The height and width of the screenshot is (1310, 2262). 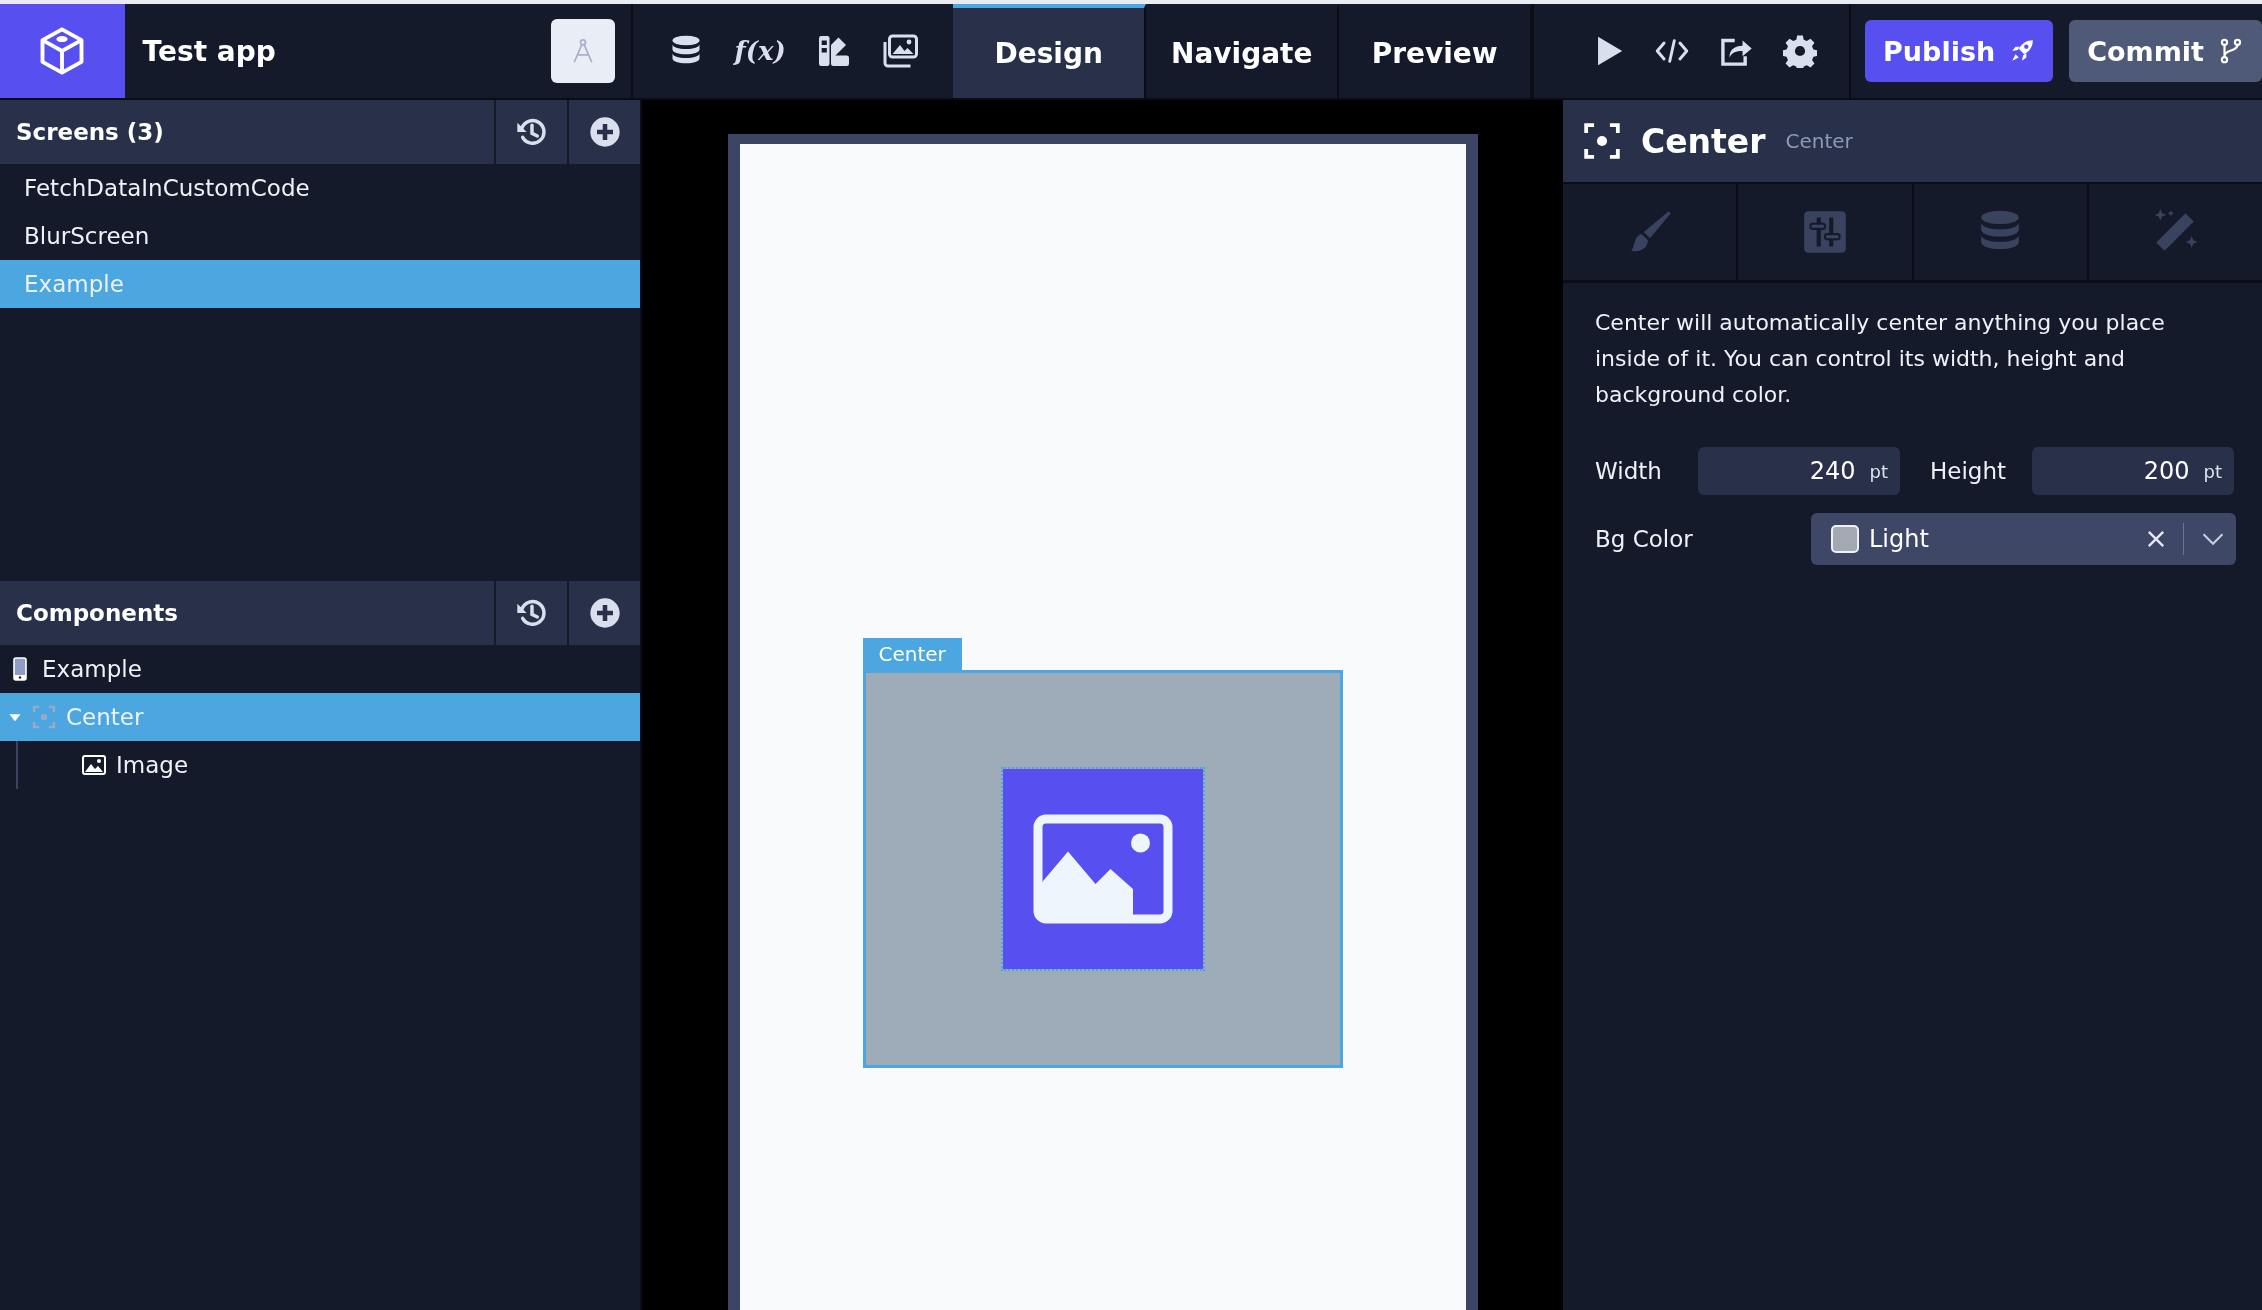 I want to click on swatch-icon, so click(x=834, y=51).